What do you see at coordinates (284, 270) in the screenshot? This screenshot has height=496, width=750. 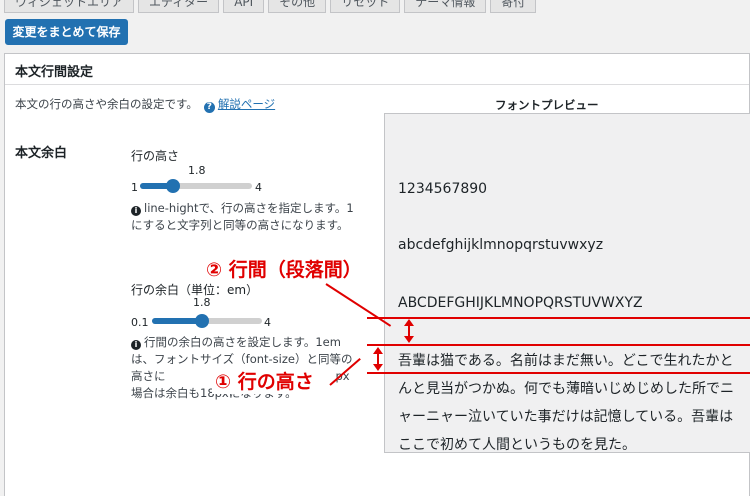 I see `gap-annotation: ② 行間（段落間）` at bounding box center [284, 270].